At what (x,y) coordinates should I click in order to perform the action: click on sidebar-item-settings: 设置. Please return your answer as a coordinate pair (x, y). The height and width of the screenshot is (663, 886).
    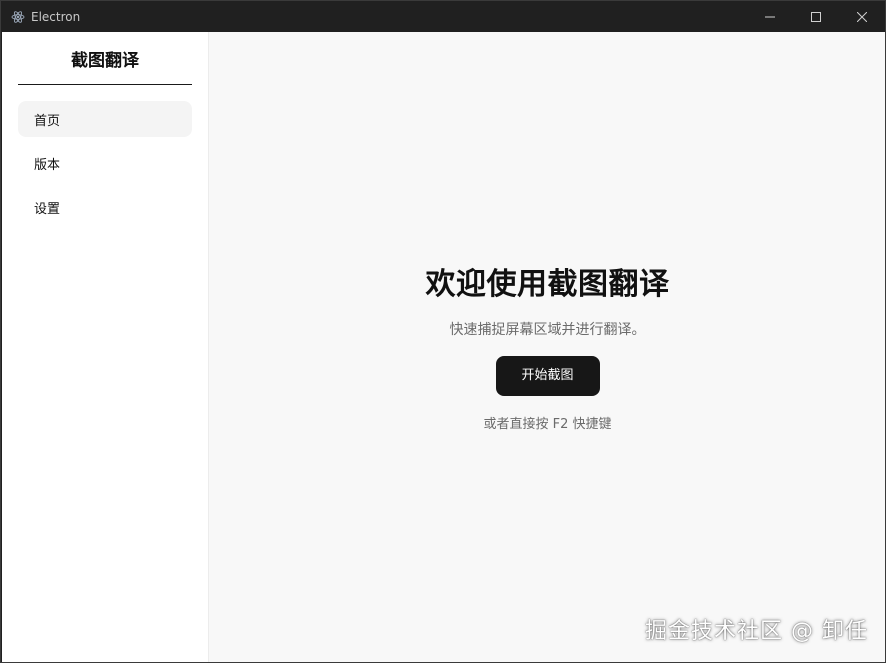
    Looking at the image, I should click on (105, 207).